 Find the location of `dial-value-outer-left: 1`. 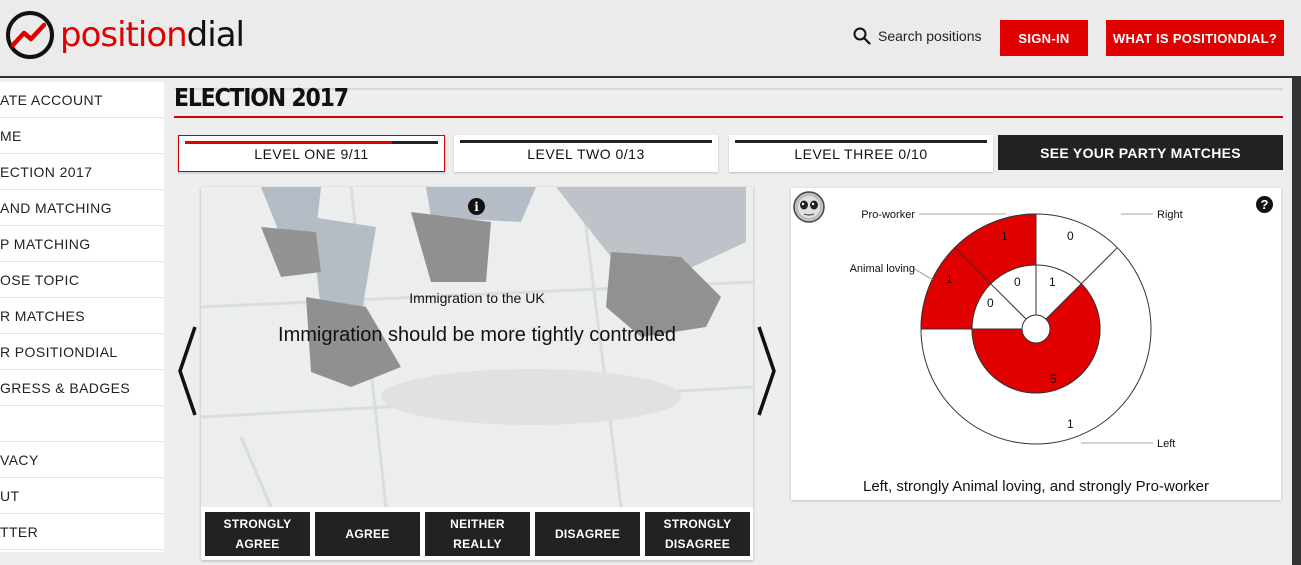

dial-value-outer-left: 1 is located at coordinates (1070, 424).